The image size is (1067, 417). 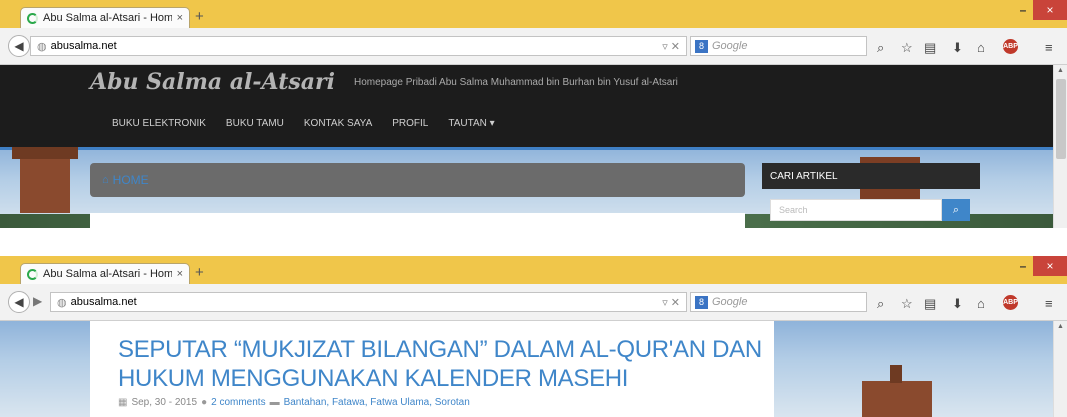 What do you see at coordinates (45, 180) in the screenshot?
I see `lighthouse-image` at bounding box center [45, 180].